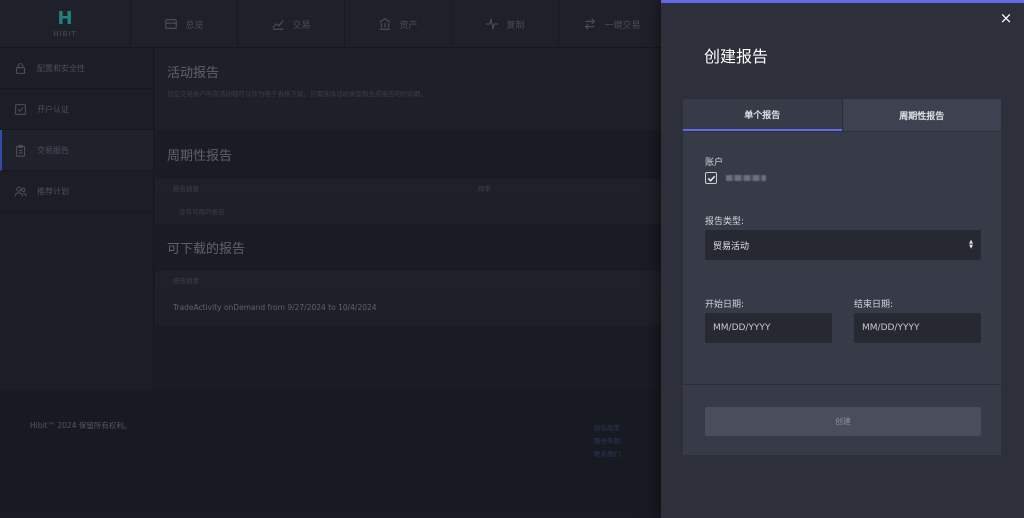  I want to click on end-date-input, so click(917, 328).